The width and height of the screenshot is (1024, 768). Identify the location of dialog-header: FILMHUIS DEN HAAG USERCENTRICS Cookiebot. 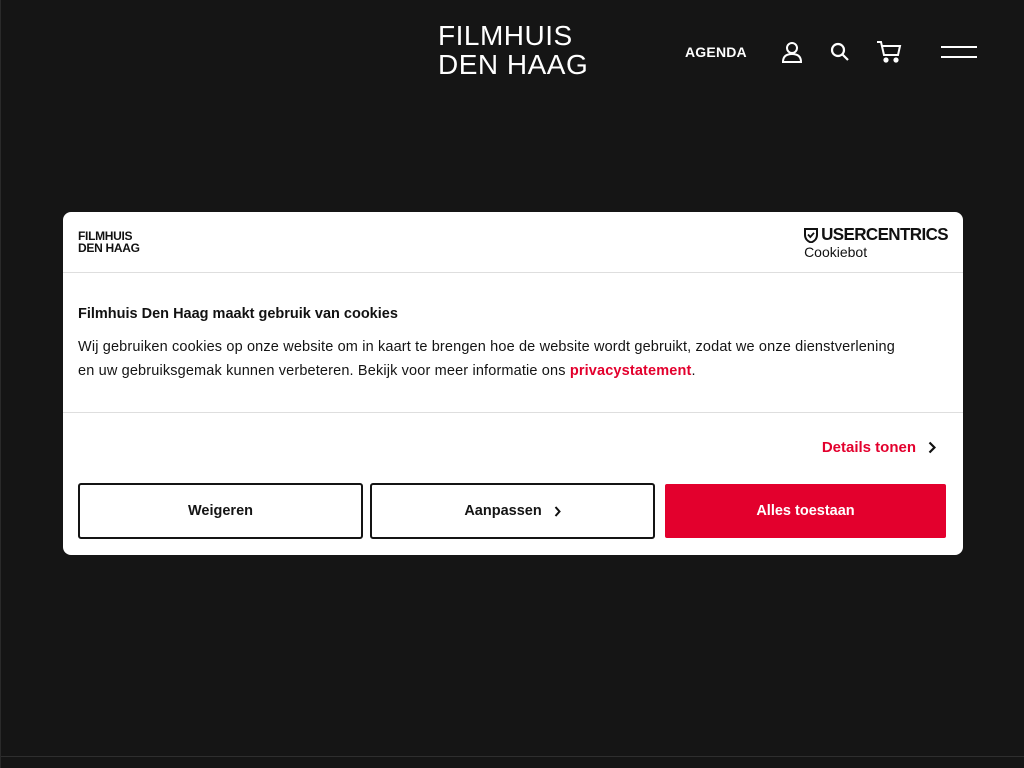
(513, 242).